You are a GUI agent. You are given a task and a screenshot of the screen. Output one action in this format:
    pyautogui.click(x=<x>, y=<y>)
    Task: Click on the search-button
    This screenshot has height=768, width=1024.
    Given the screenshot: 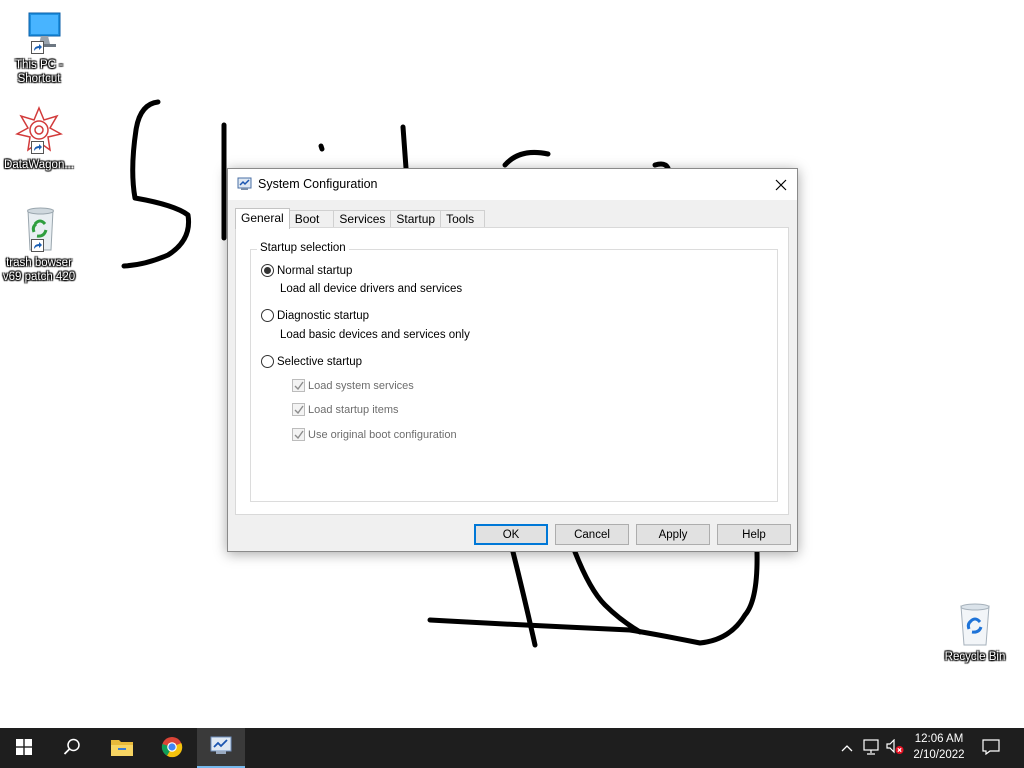 What is the action you would take?
    pyautogui.click(x=72, y=748)
    